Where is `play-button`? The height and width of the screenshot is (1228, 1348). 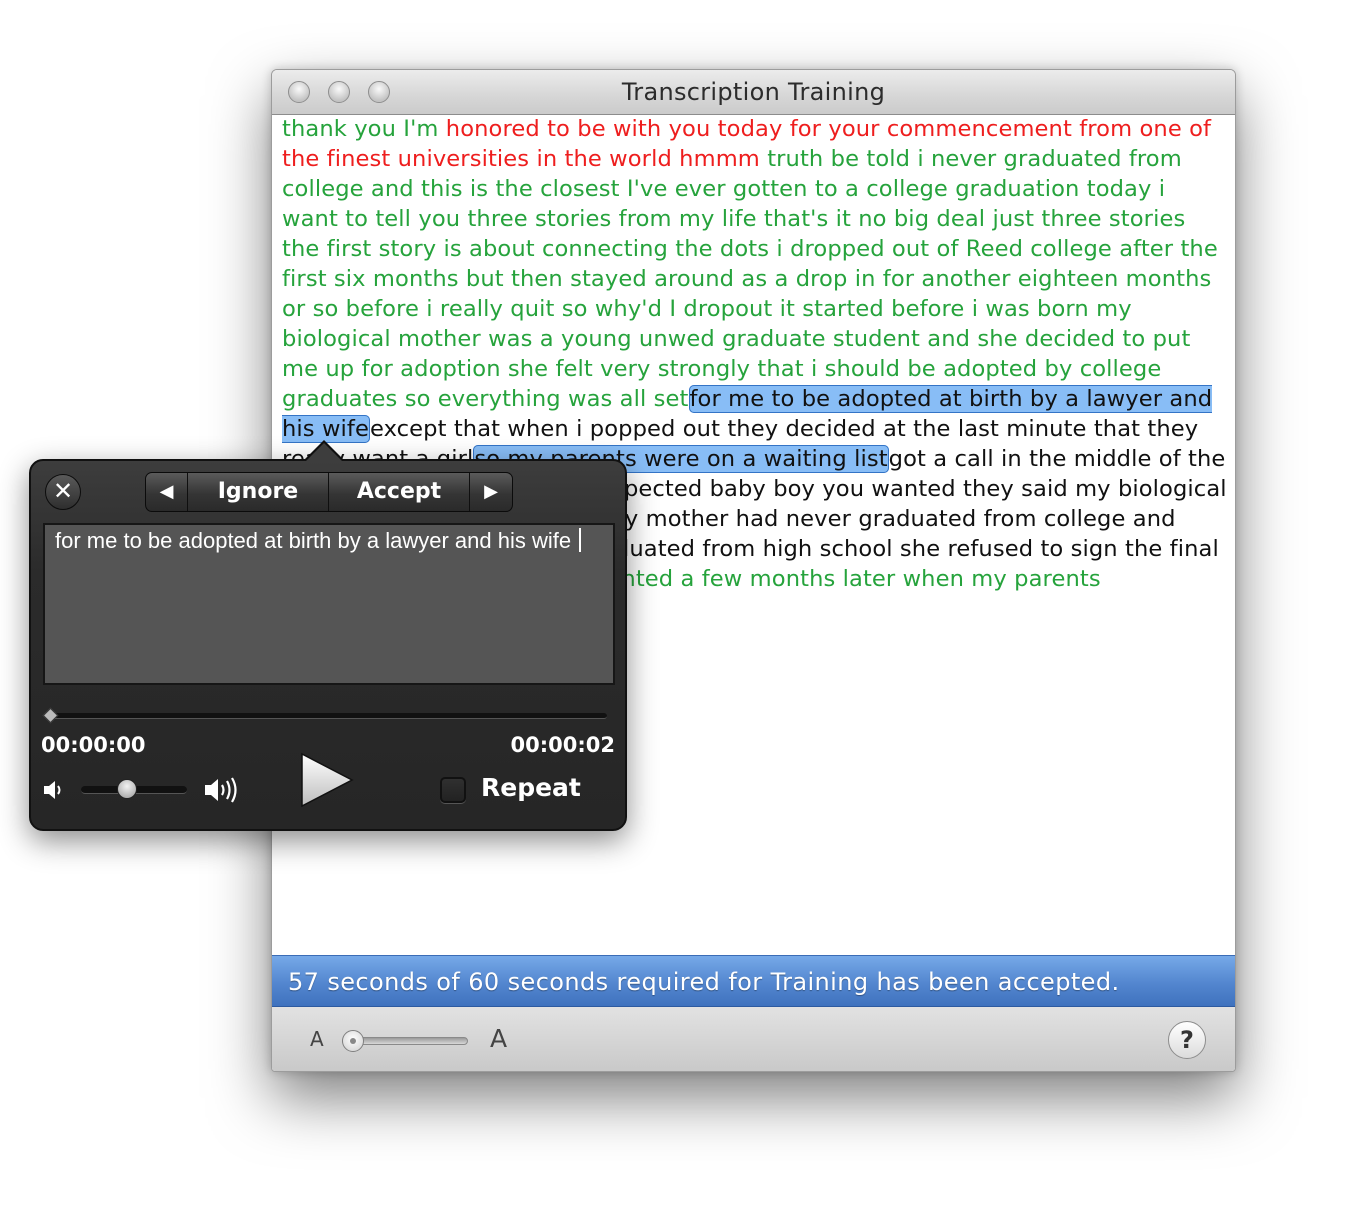
play-button is located at coordinates (327, 780).